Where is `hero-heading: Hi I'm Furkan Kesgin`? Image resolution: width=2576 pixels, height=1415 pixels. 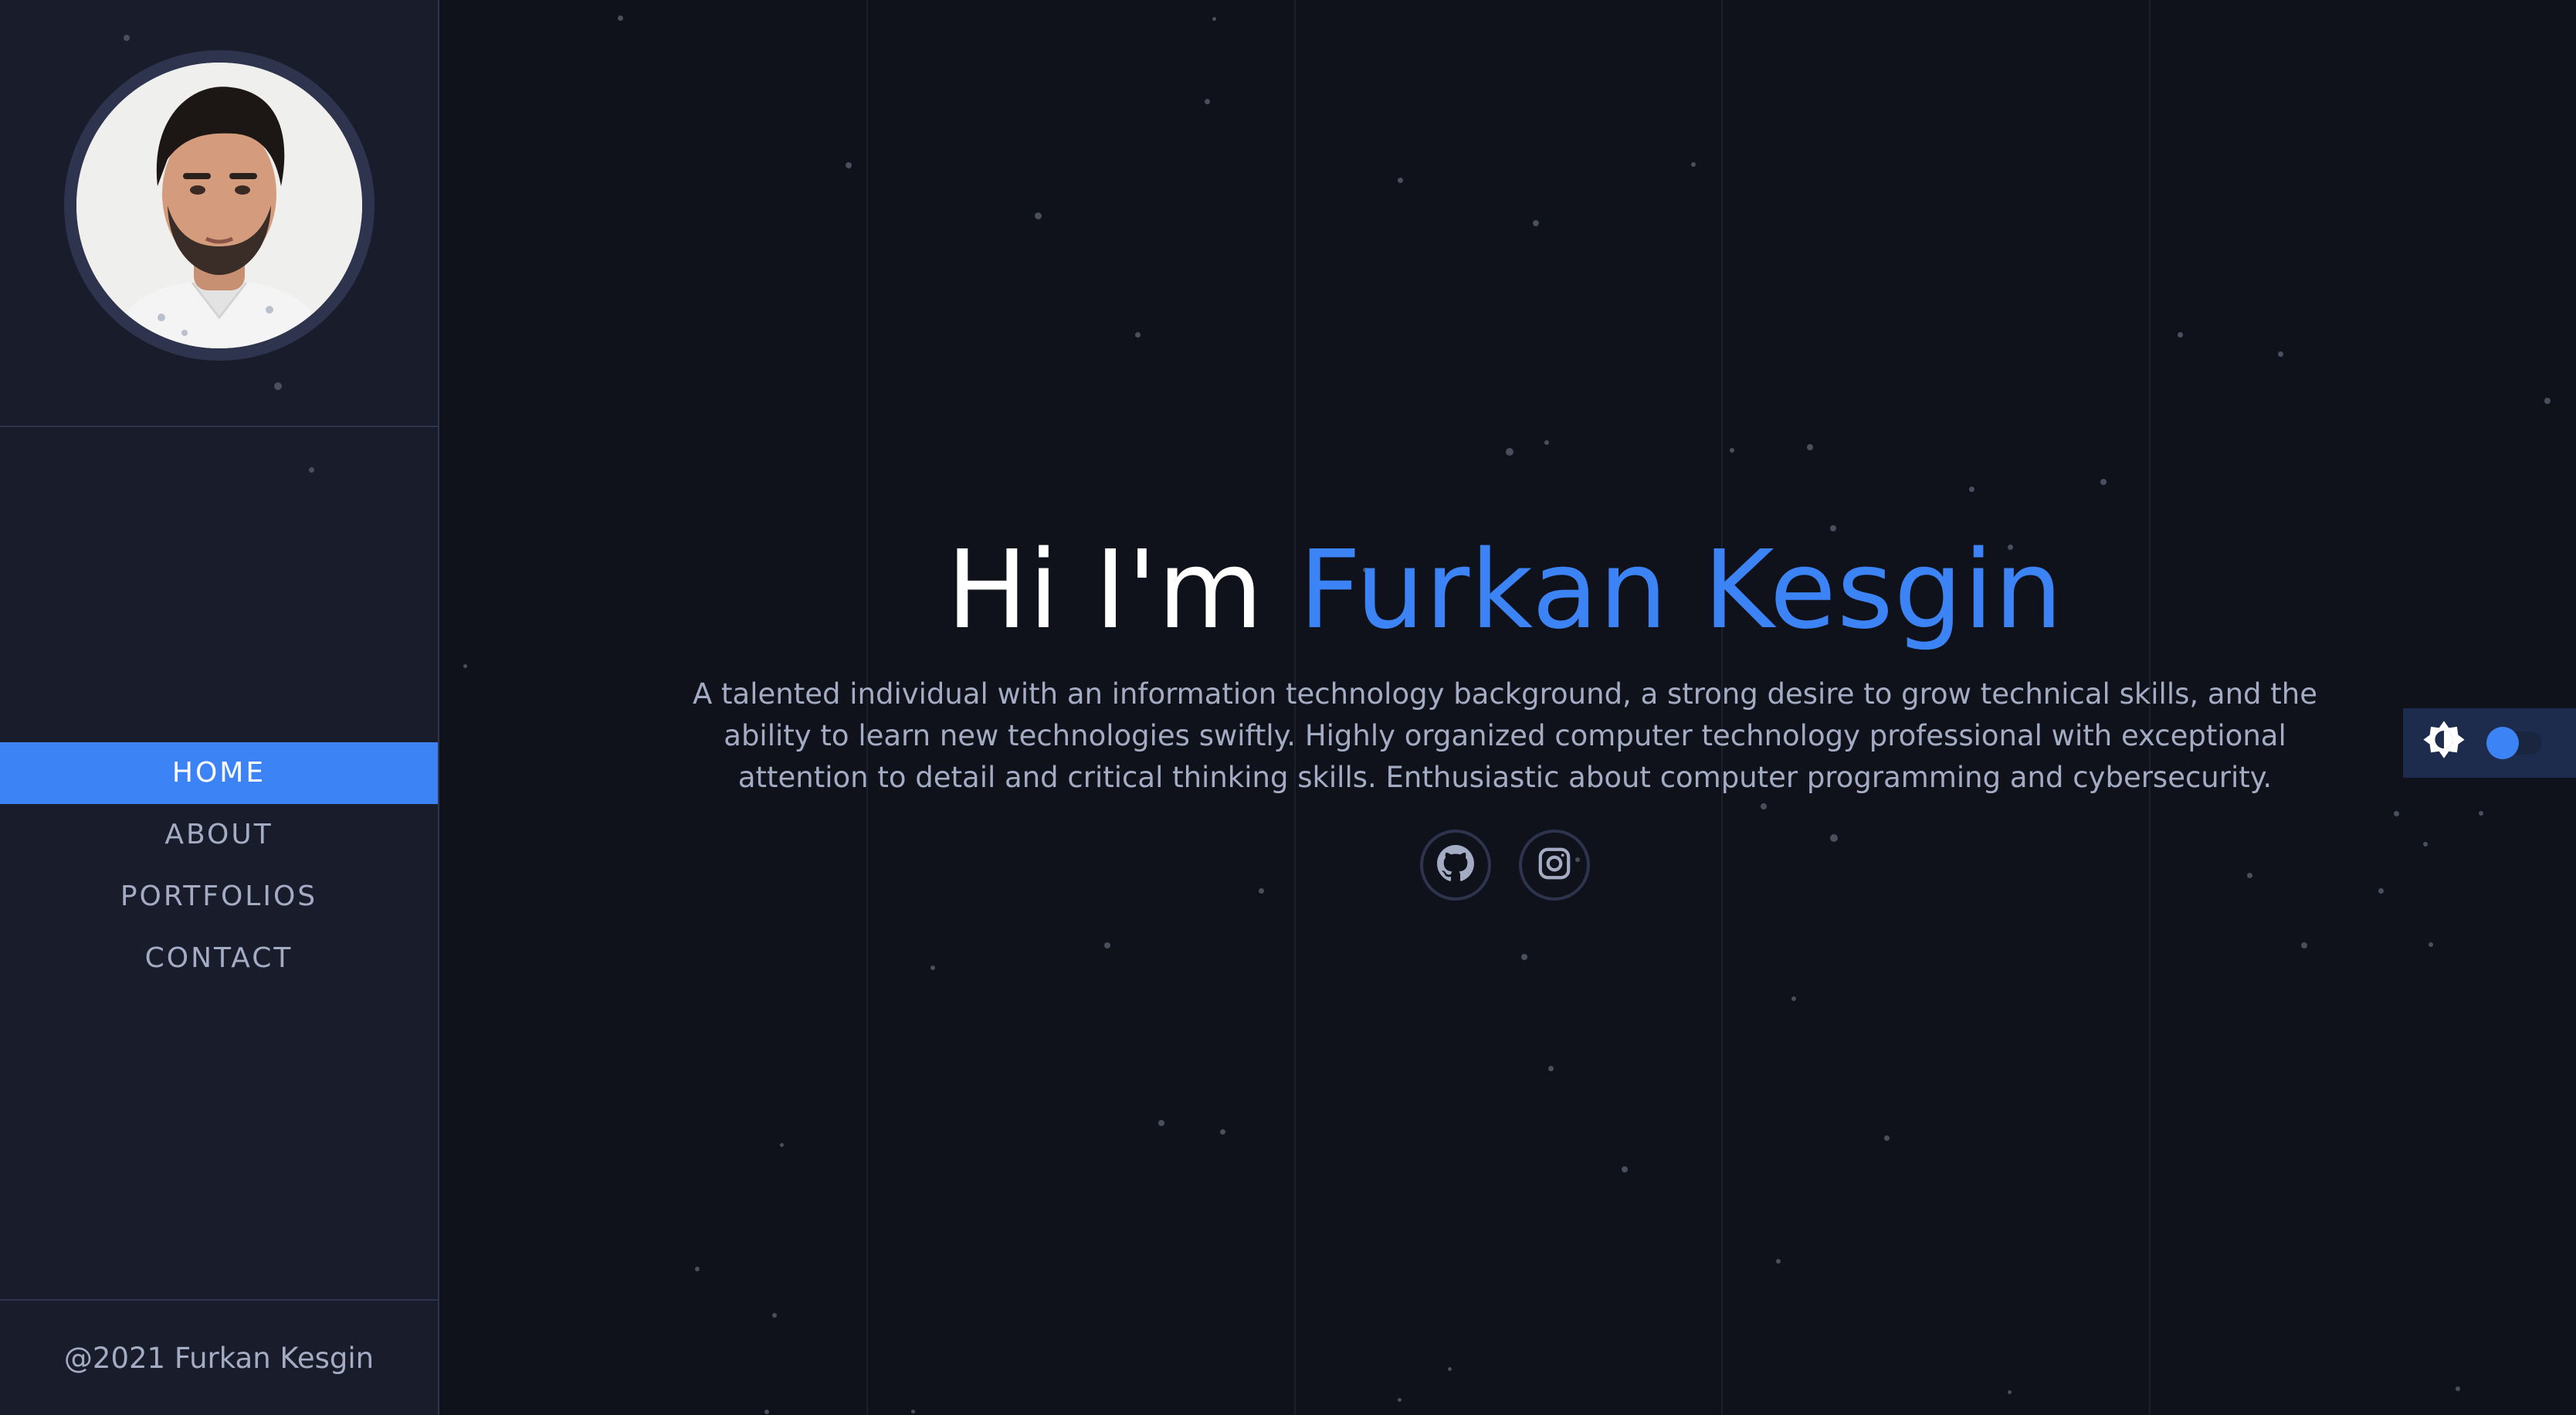 hero-heading: Hi I'm Furkan Kesgin is located at coordinates (1505, 591).